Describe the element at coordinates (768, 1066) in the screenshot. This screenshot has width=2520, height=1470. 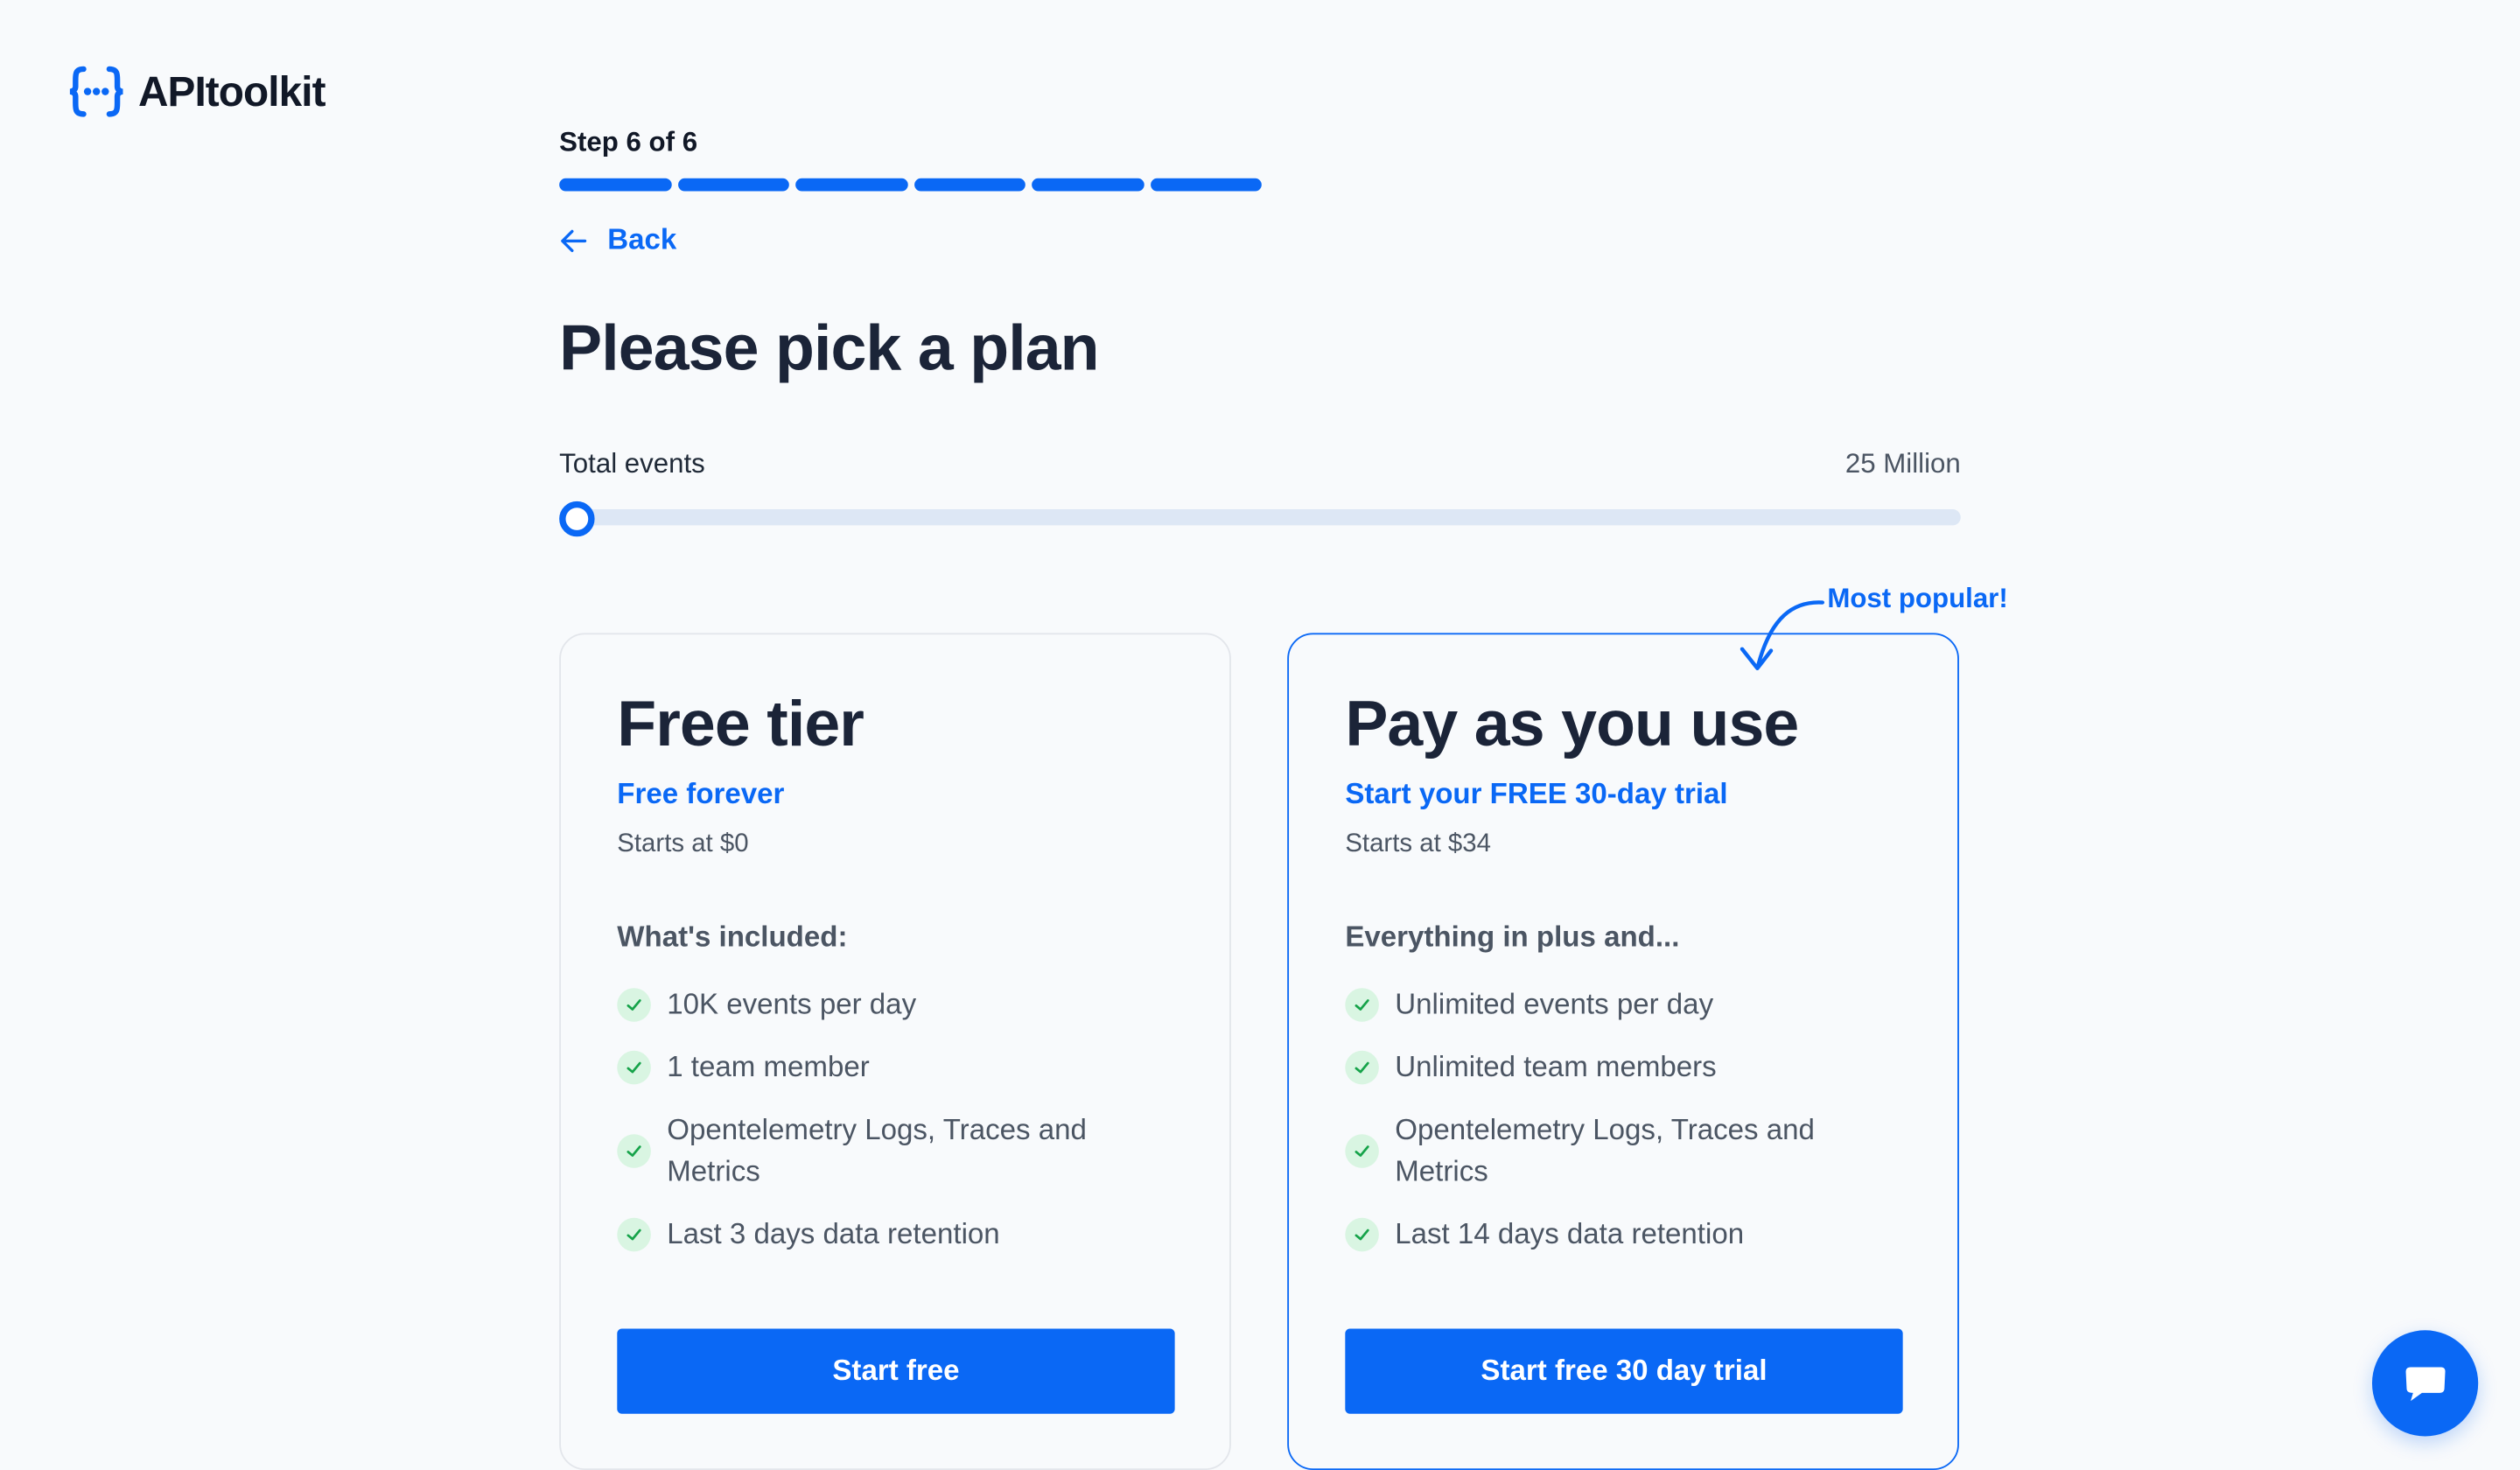
I see `feature-text: 1 team member` at that location.